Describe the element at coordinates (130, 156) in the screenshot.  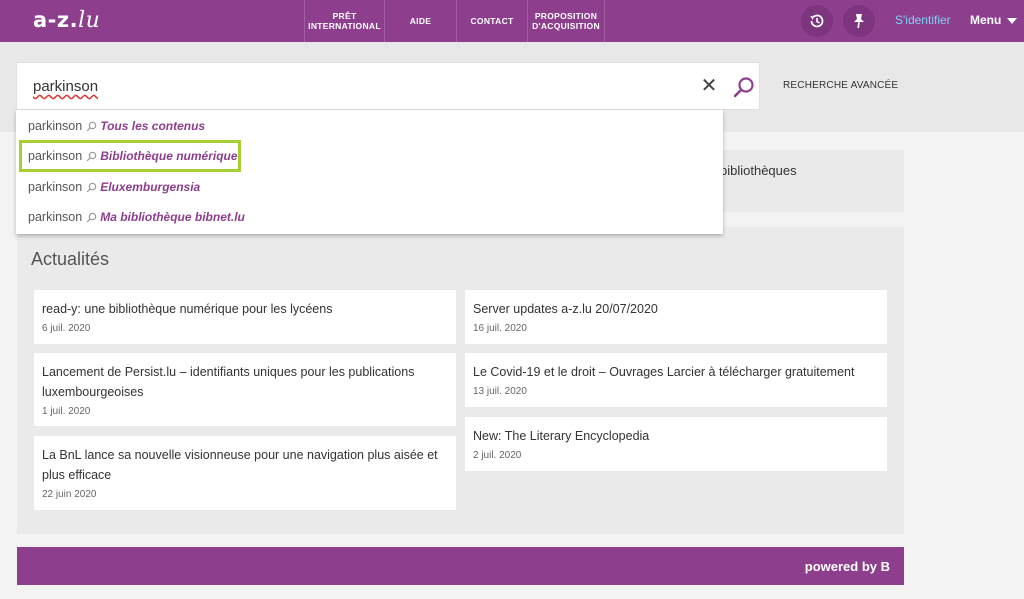
I see `suggestion-focus-highlight` at that location.